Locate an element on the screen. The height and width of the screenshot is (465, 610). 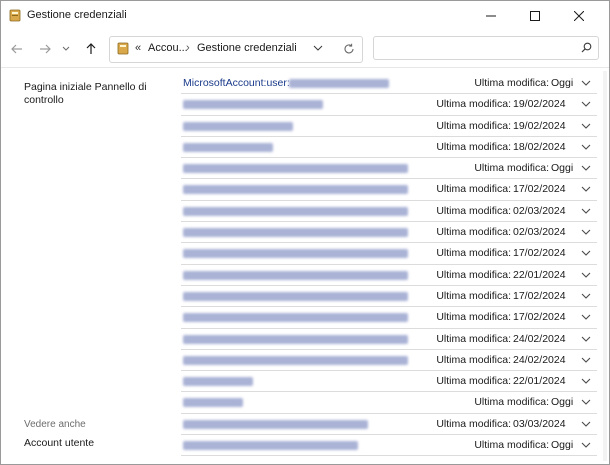
chevron-down-icon is located at coordinates (66, 48).